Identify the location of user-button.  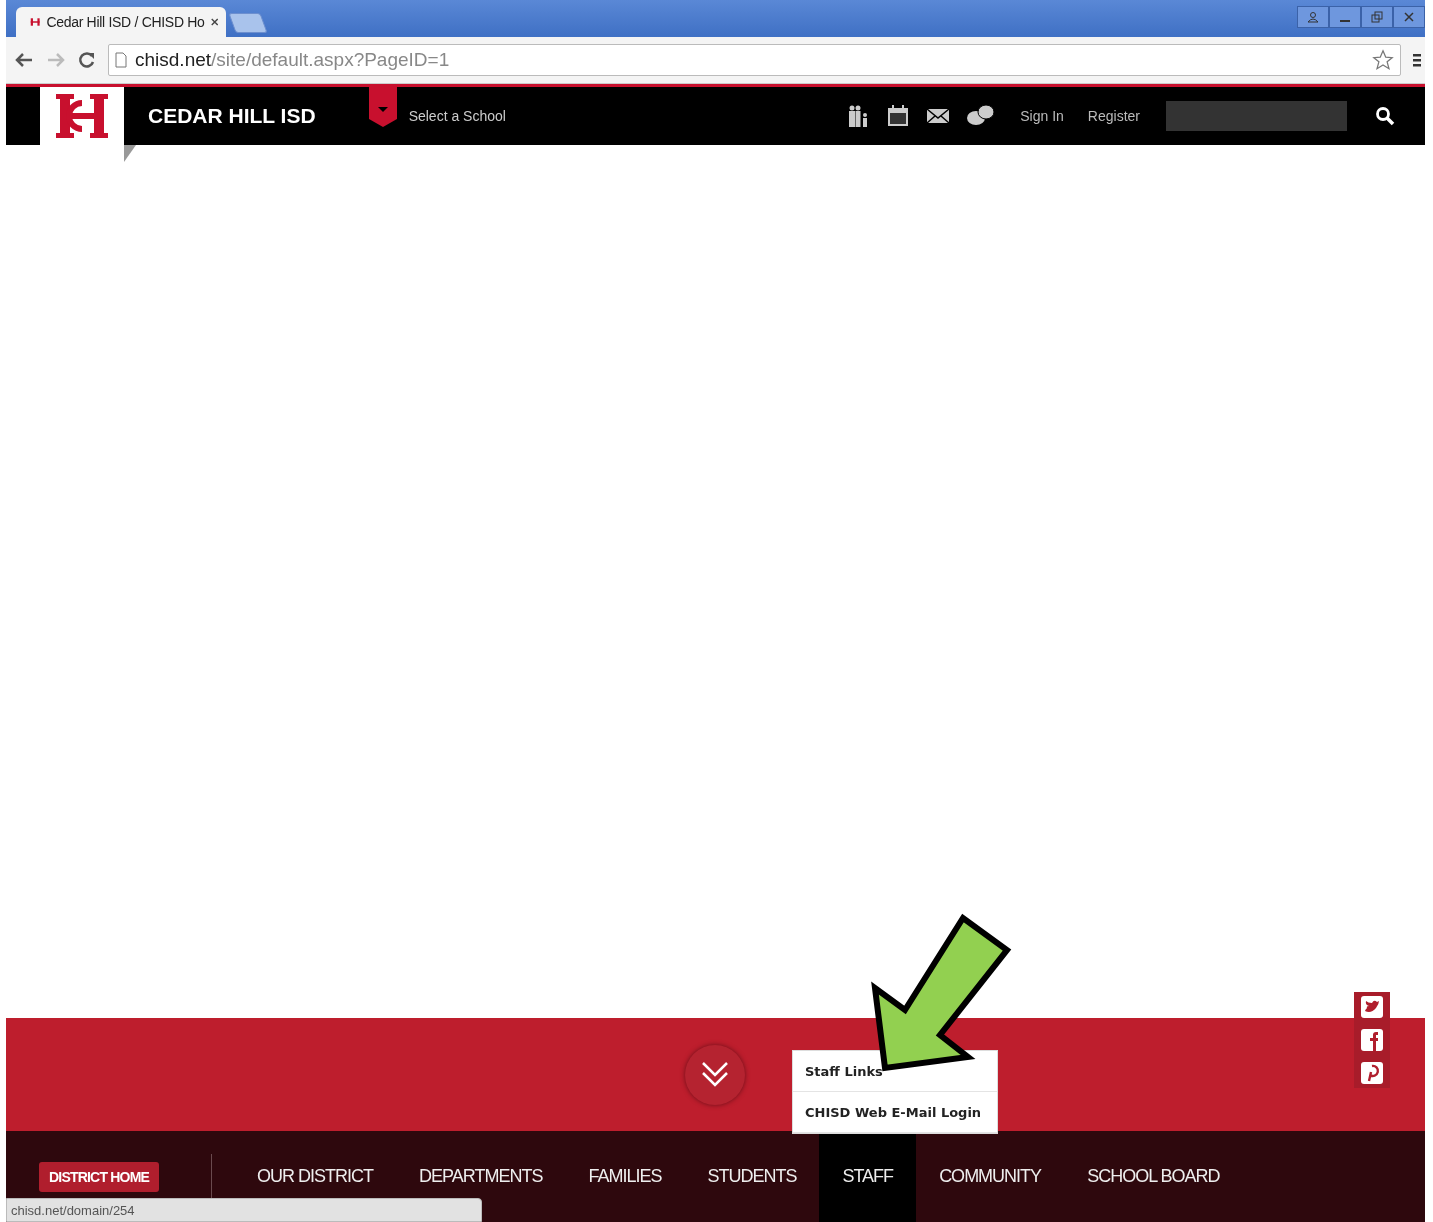
(1313, 17).